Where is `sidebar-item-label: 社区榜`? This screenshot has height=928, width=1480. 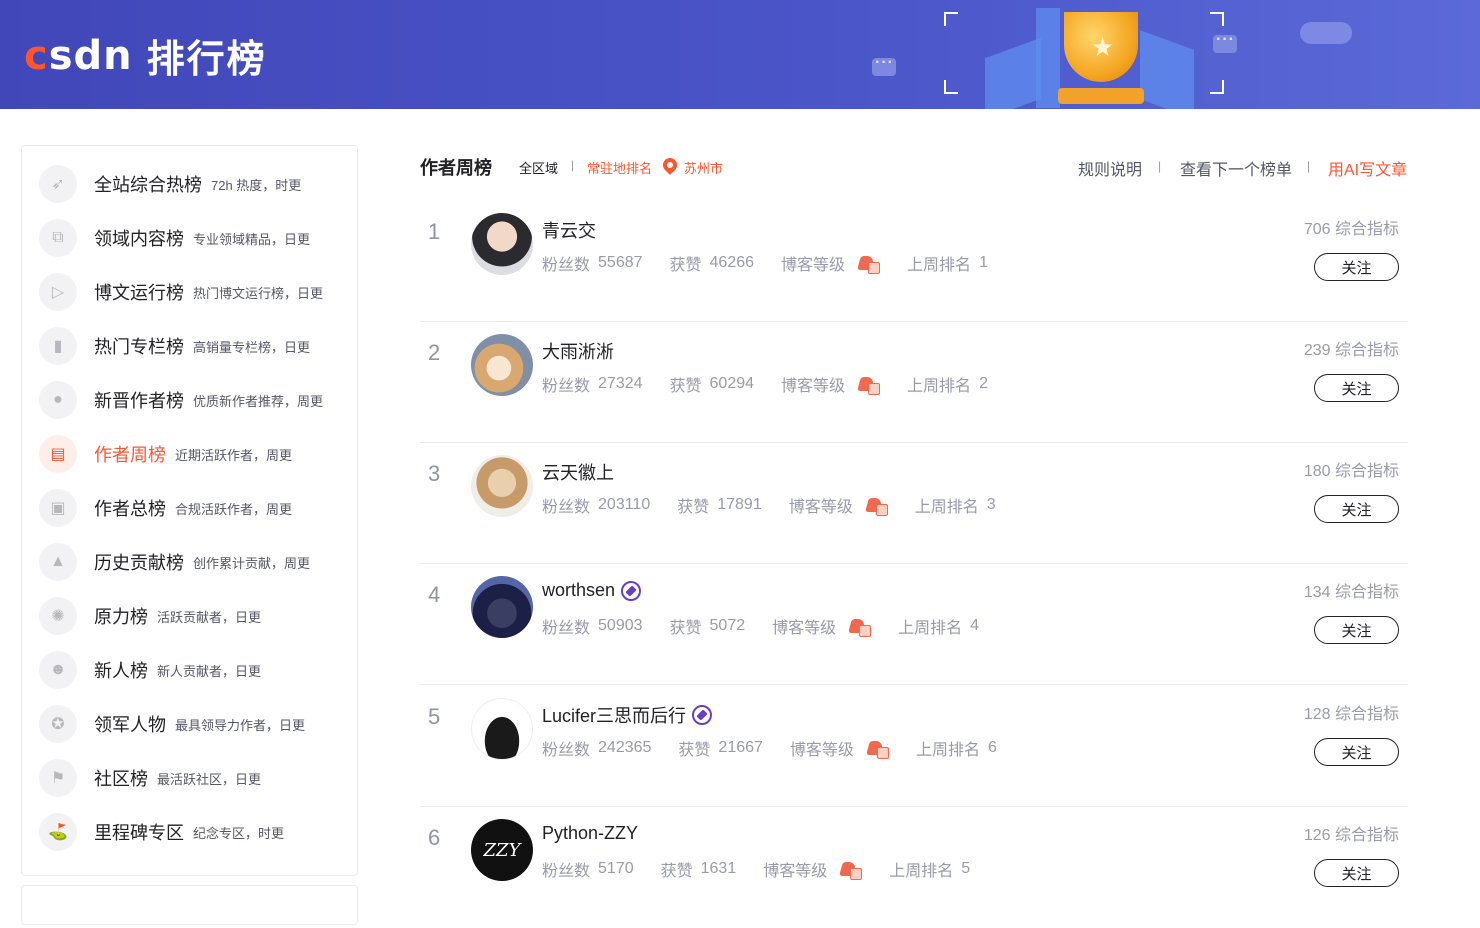
sidebar-item-label: 社区榜 is located at coordinates (121, 779).